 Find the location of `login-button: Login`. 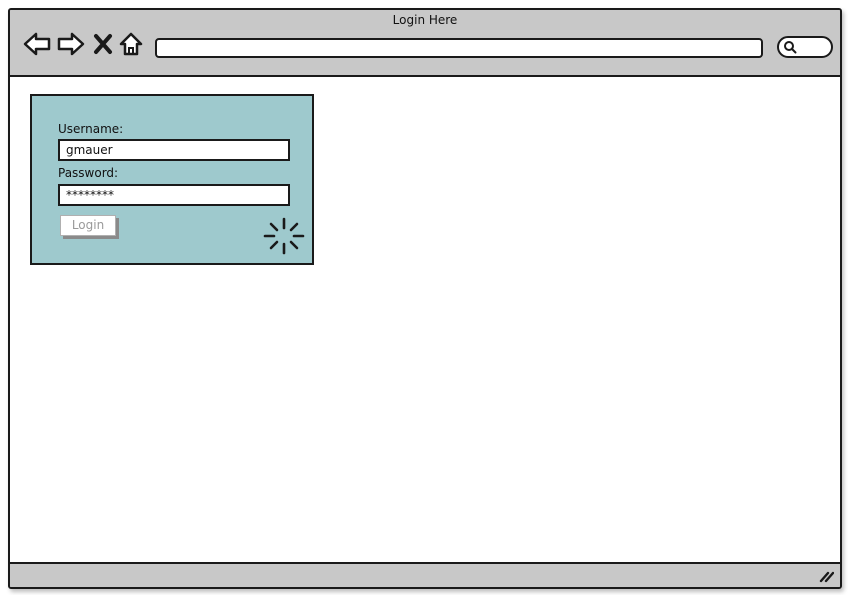

login-button: Login is located at coordinates (88, 225).